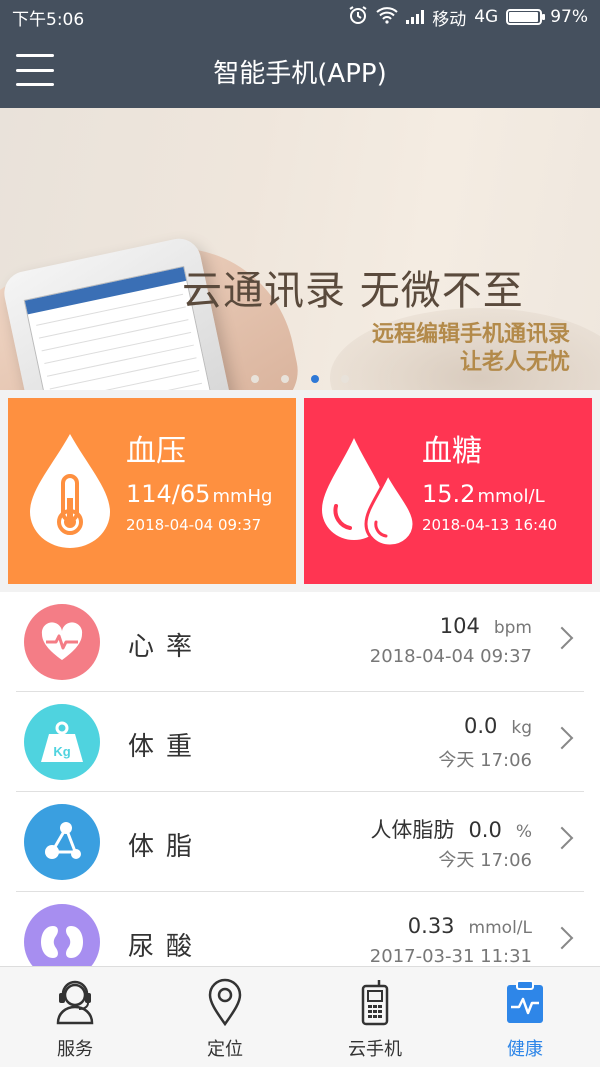  What do you see at coordinates (523, 832) in the screenshot?
I see `metric-unit: %` at bounding box center [523, 832].